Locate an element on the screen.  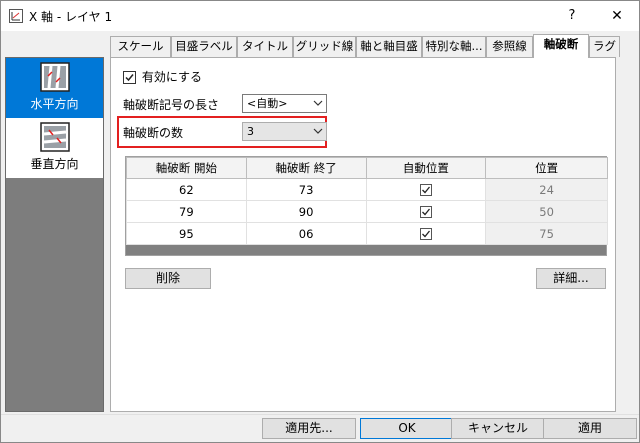
close-button: ✕ is located at coordinates (617, 16).